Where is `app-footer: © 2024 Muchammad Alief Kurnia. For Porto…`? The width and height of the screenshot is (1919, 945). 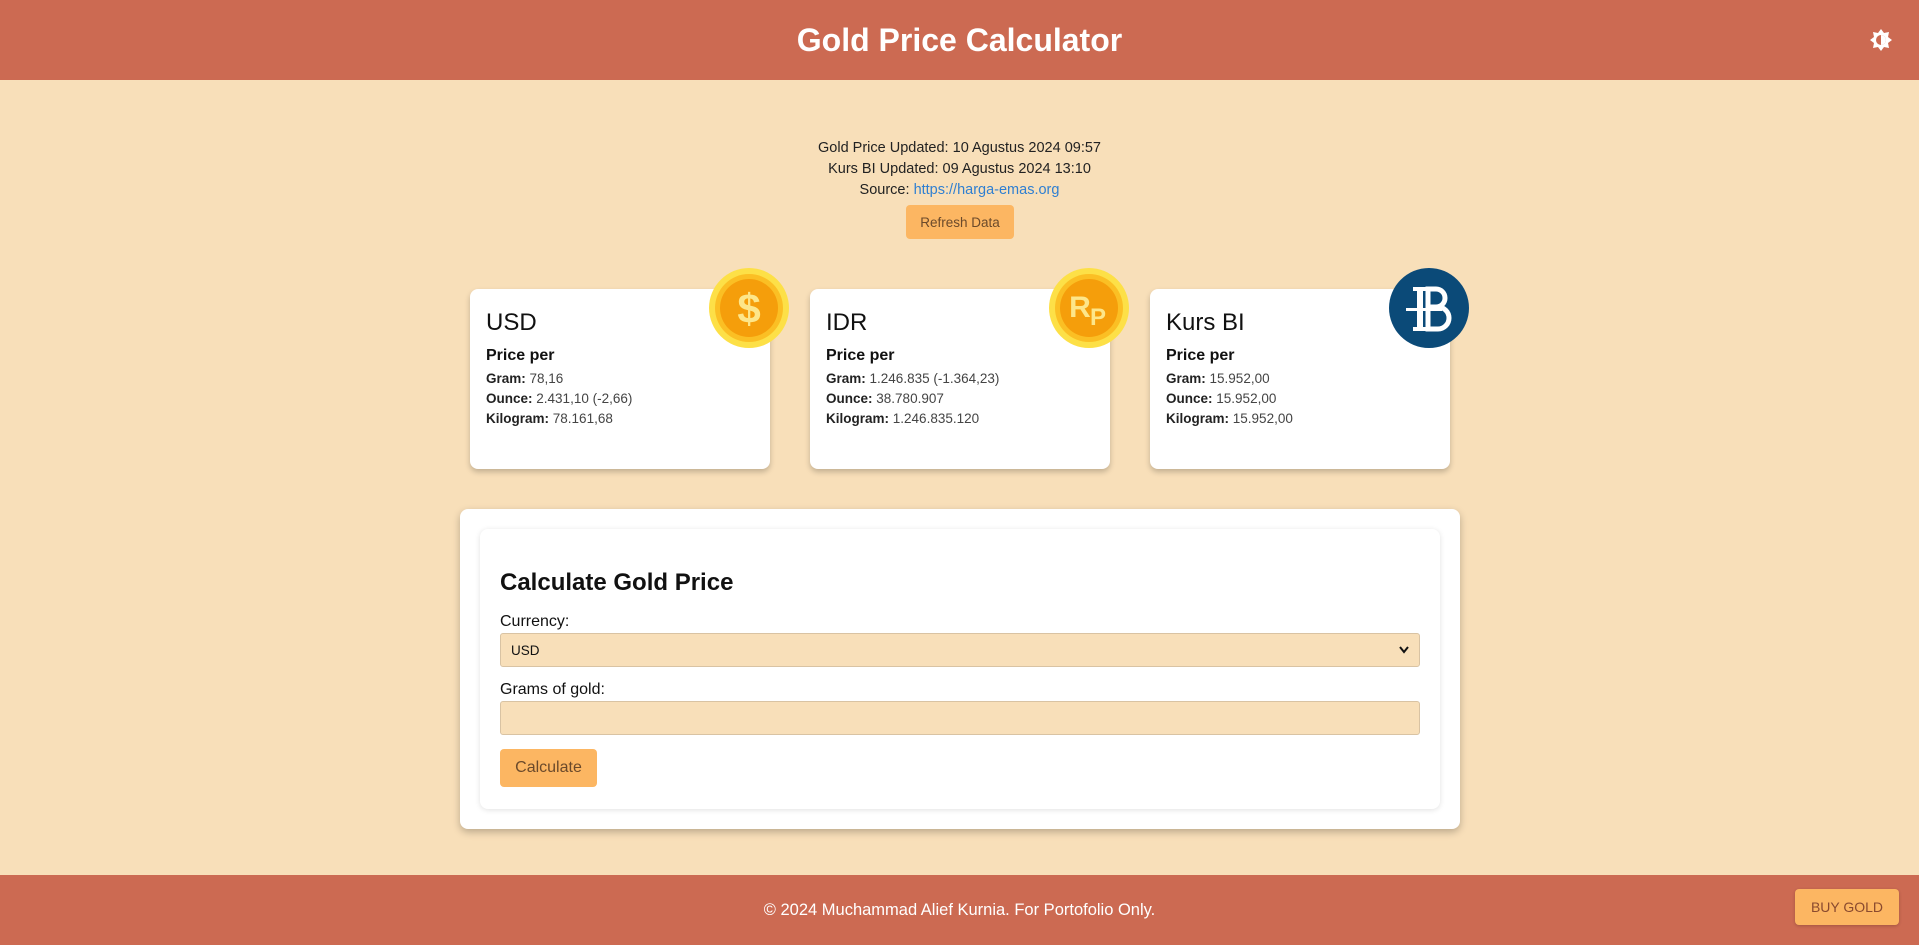 app-footer: © 2024 Muchammad Alief Kurnia. For Porto… is located at coordinates (959, 910).